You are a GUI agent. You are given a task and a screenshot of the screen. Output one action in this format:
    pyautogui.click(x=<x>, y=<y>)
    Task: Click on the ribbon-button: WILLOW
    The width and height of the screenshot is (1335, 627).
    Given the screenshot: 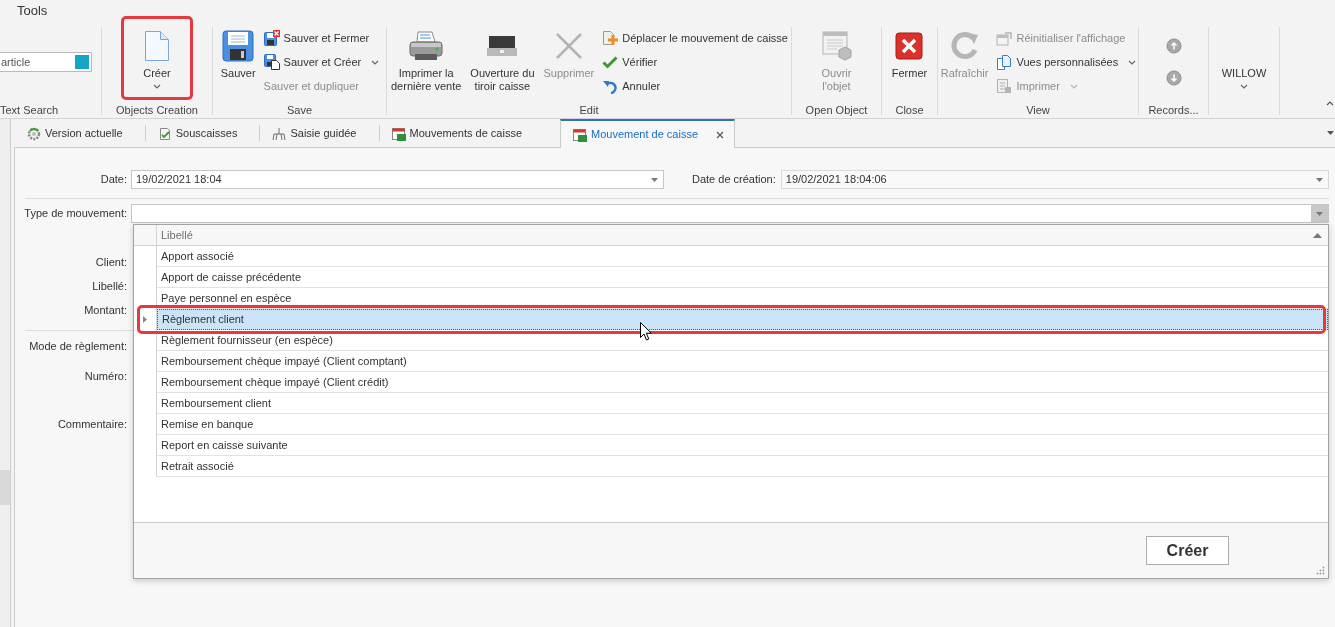 What is the action you would take?
    pyautogui.click(x=1244, y=62)
    